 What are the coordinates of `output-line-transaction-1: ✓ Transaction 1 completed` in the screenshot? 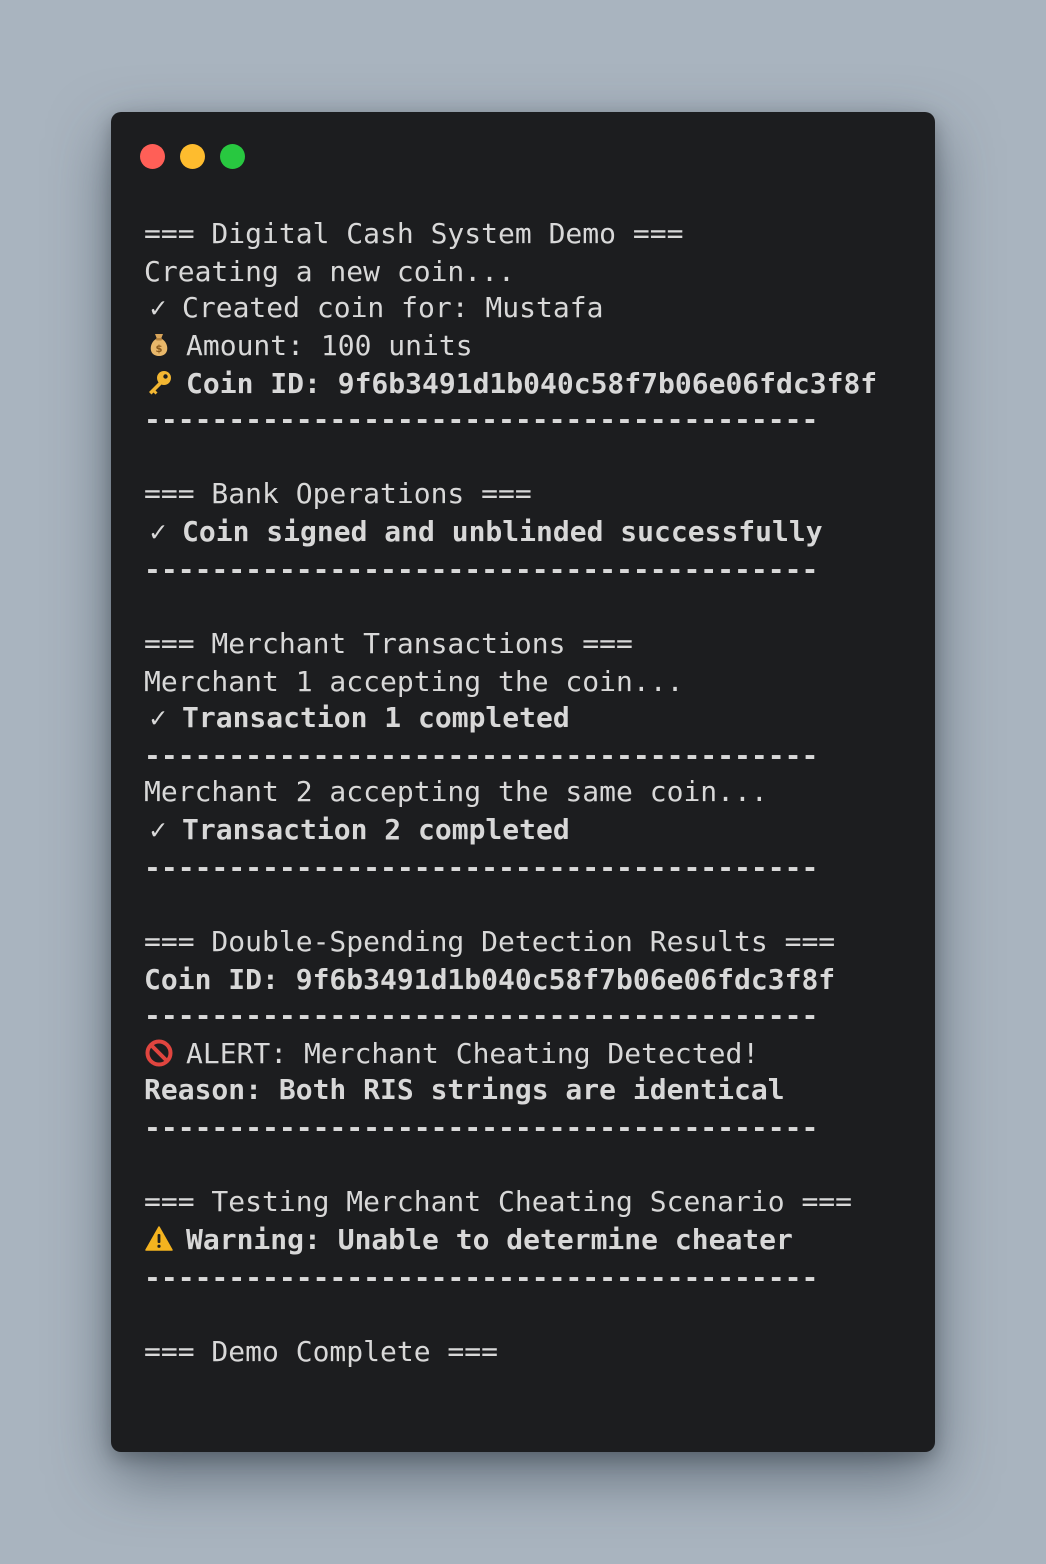 It's located at (357, 718).